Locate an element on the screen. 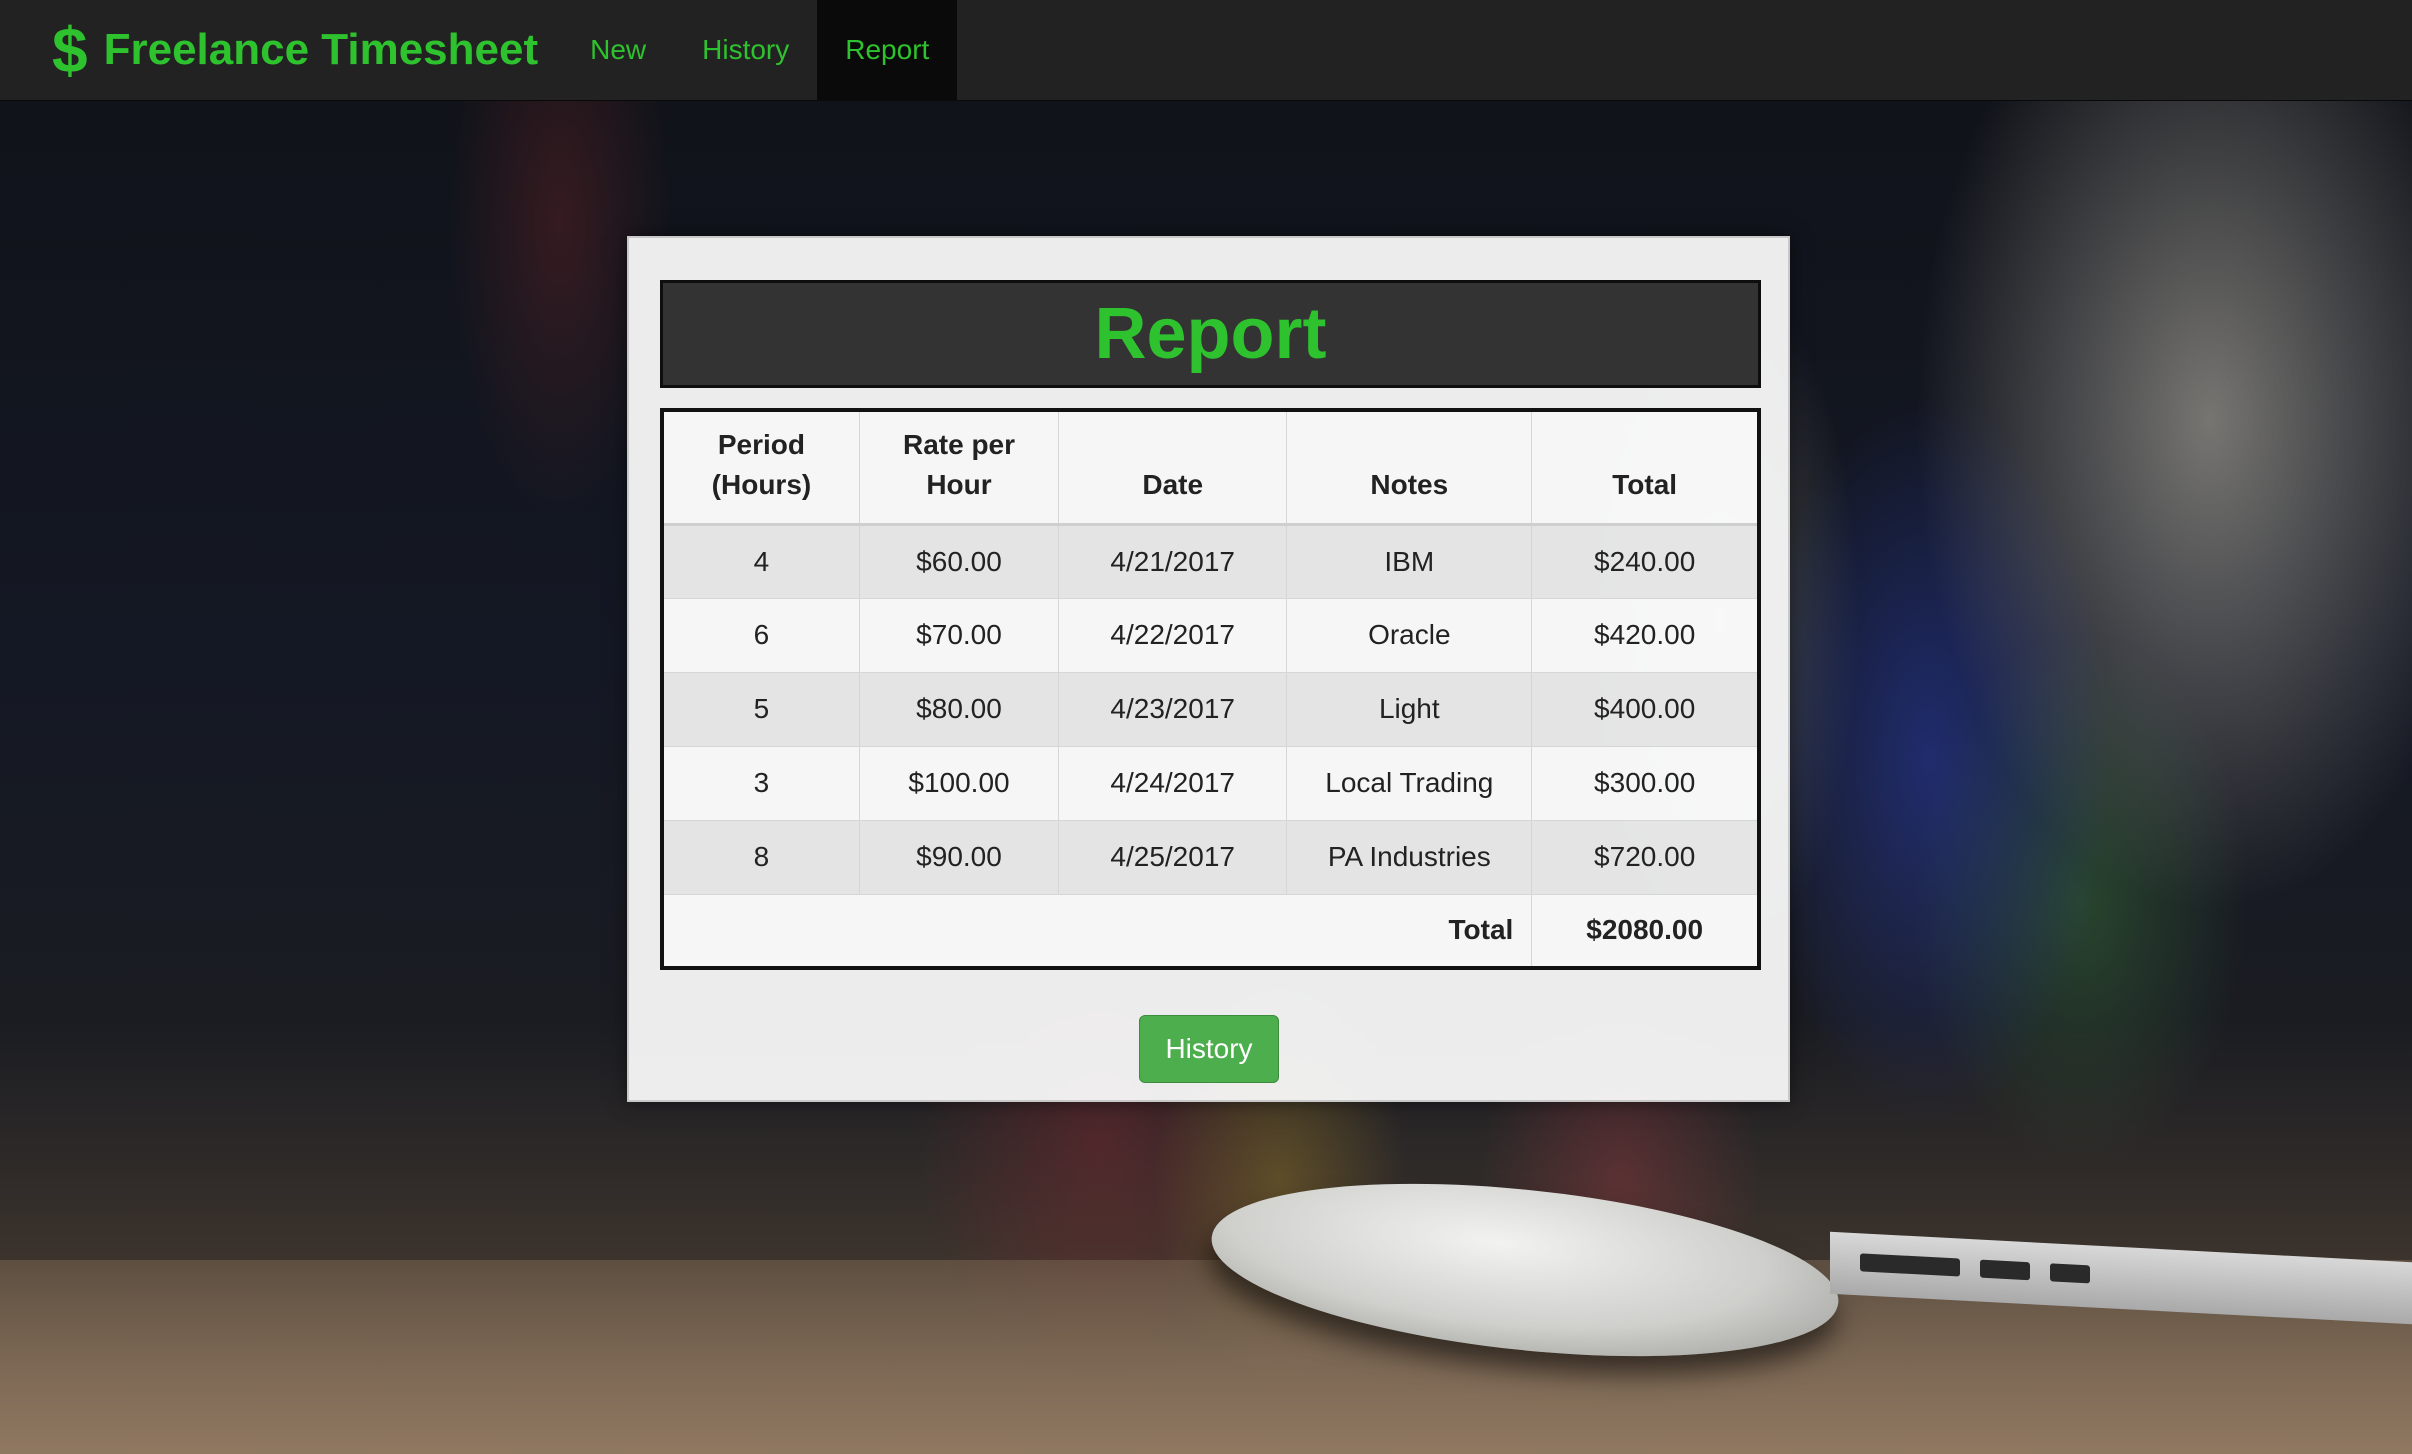 The width and height of the screenshot is (2412, 1454). cell-date: 4/24/2017 is located at coordinates (1173, 783).